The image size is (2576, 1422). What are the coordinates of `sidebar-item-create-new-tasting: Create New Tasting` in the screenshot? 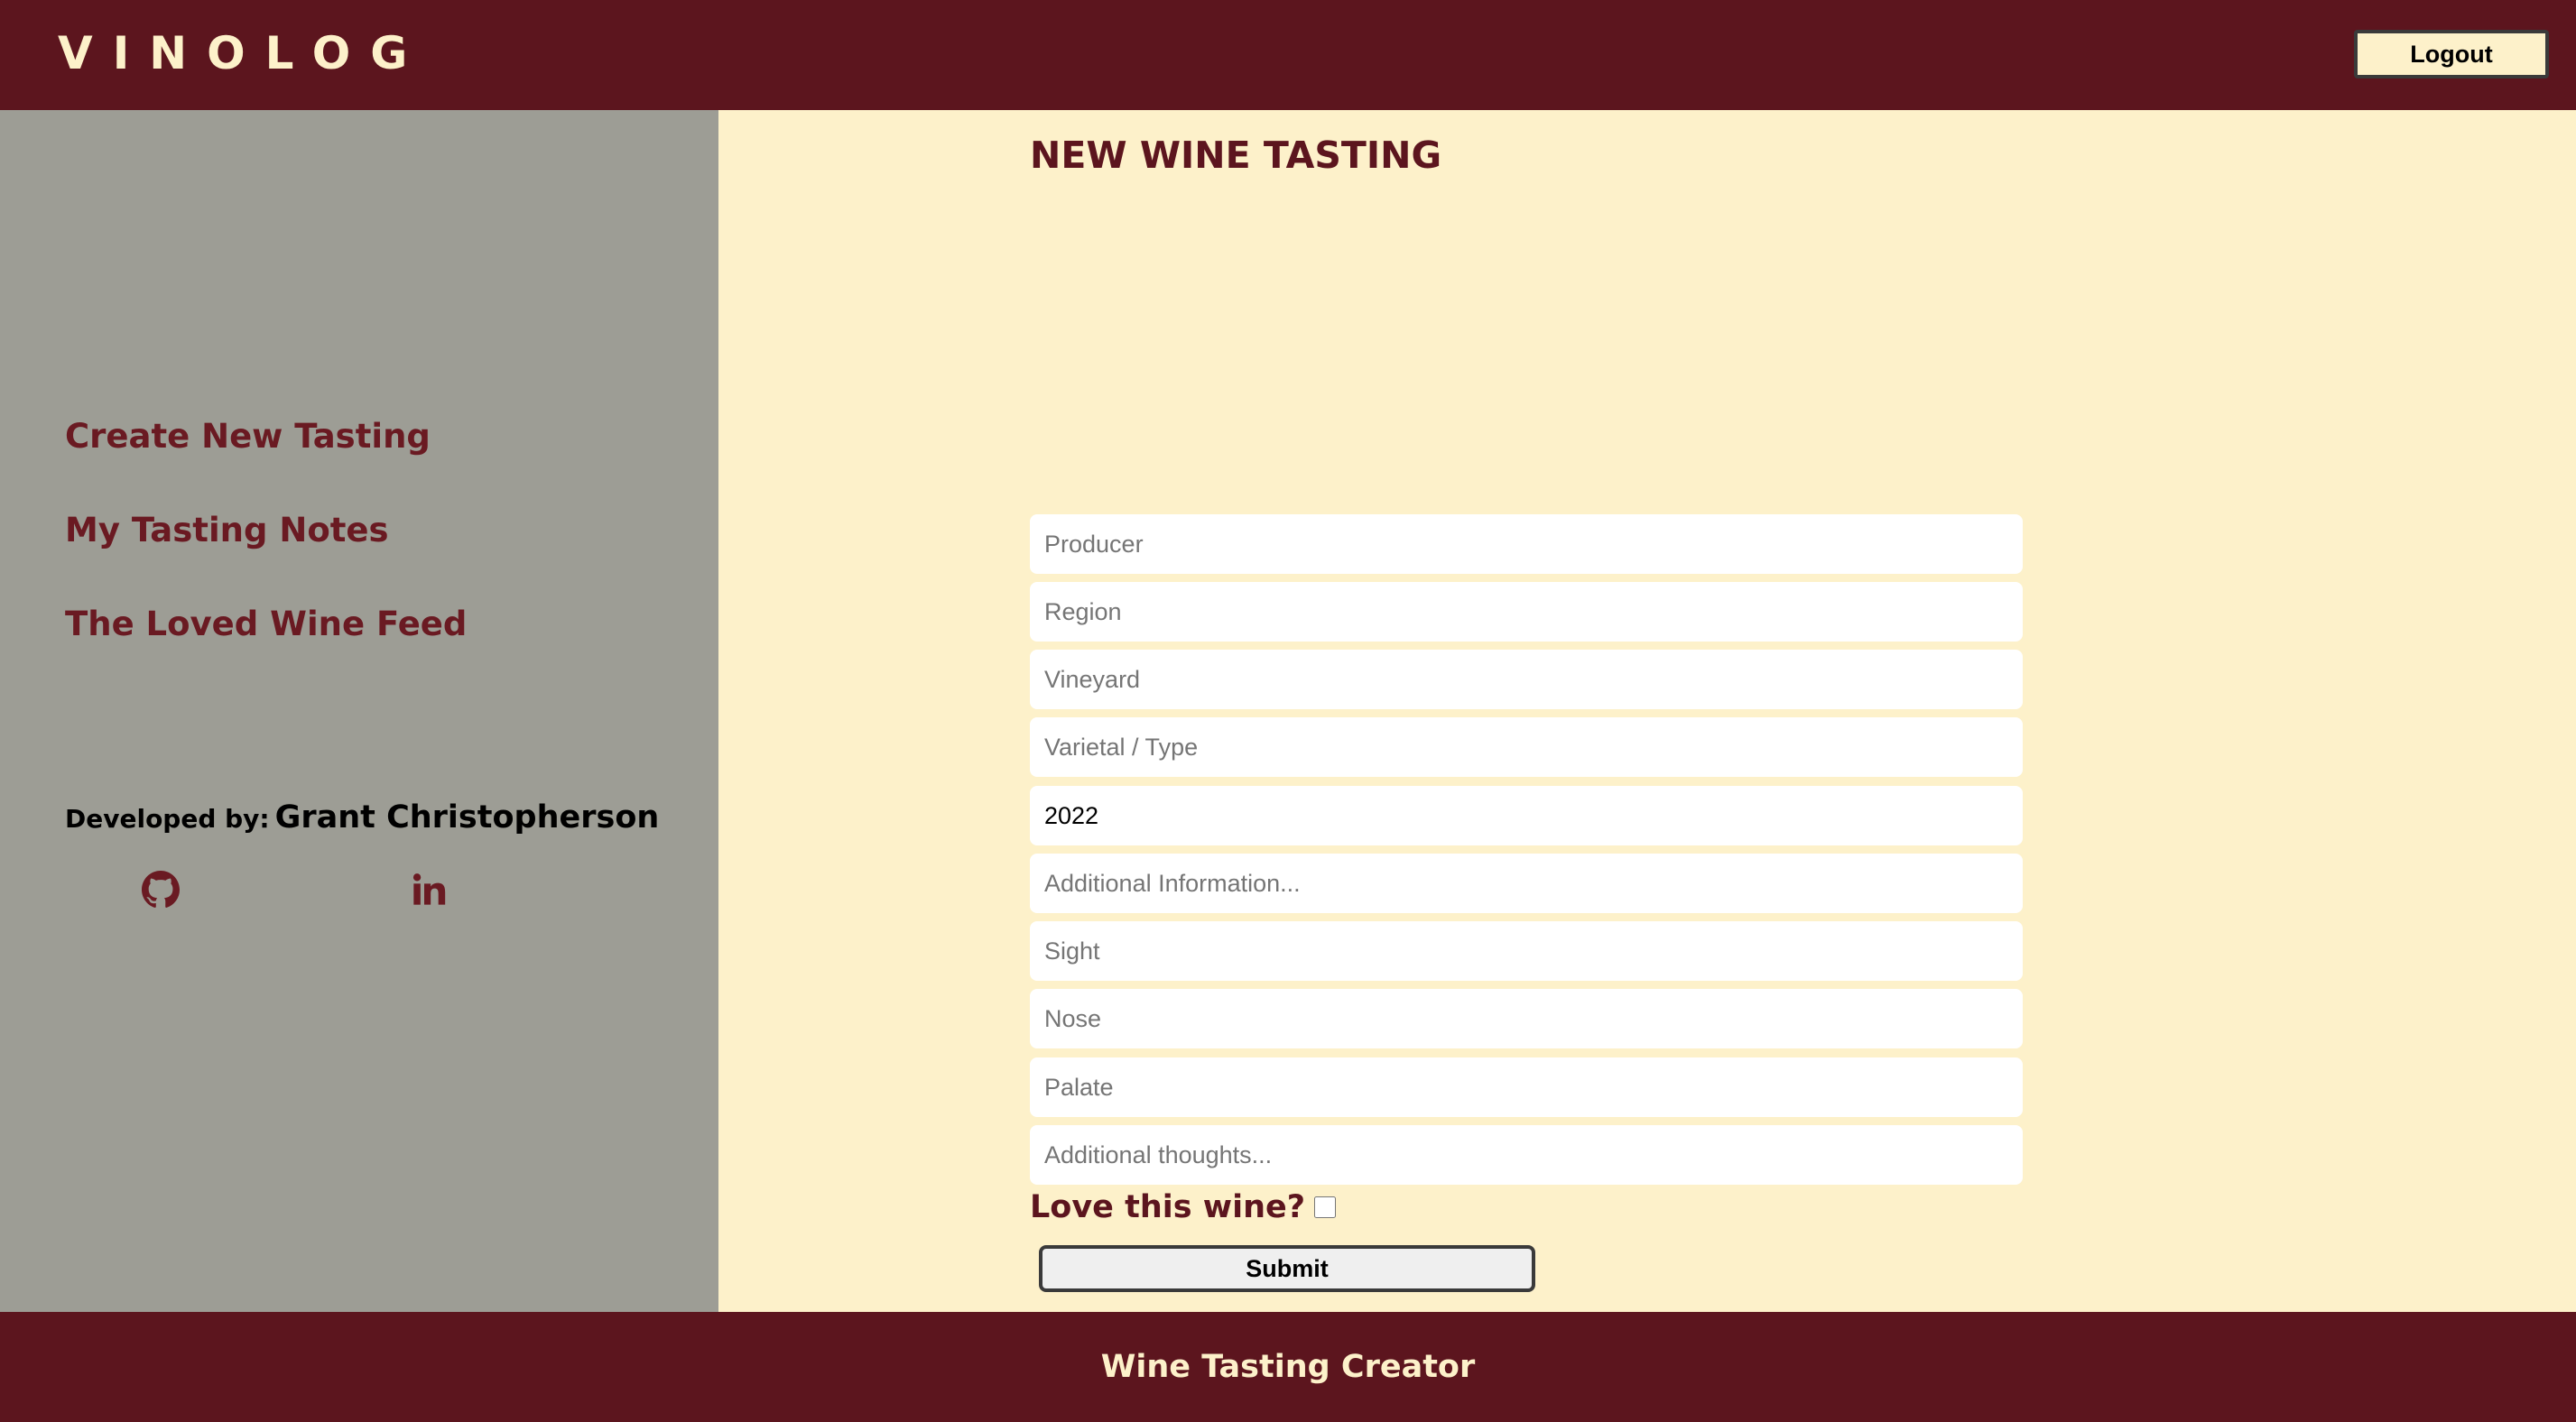 It's located at (248, 436).